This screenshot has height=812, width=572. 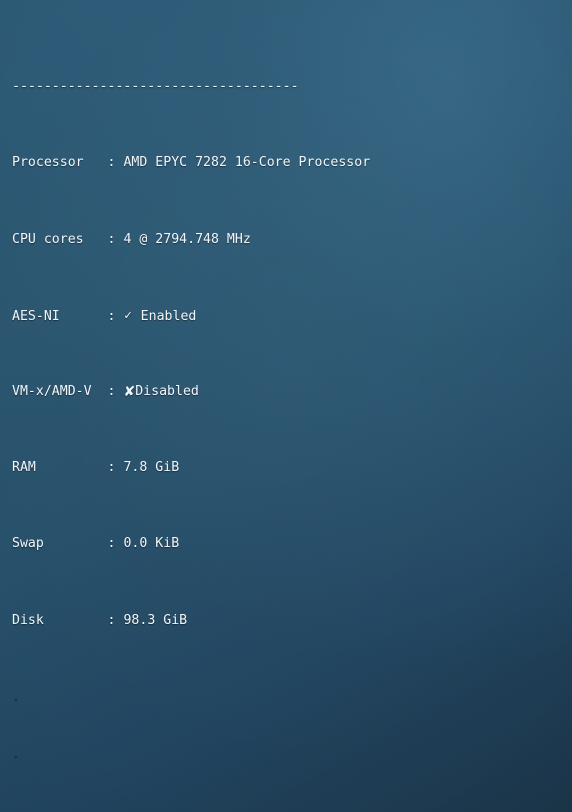 What do you see at coordinates (247, 163) in the screenshot?
I see `system-value-processor: AMD EPYC 7282 16-Core Processor` at bounding box center [247, 163].